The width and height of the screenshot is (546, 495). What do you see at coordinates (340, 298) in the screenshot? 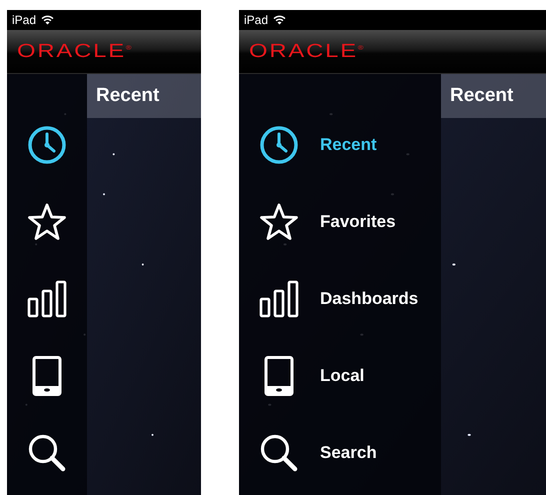
I see `menu-item: Dashboards` at bounding box center [340, 298].